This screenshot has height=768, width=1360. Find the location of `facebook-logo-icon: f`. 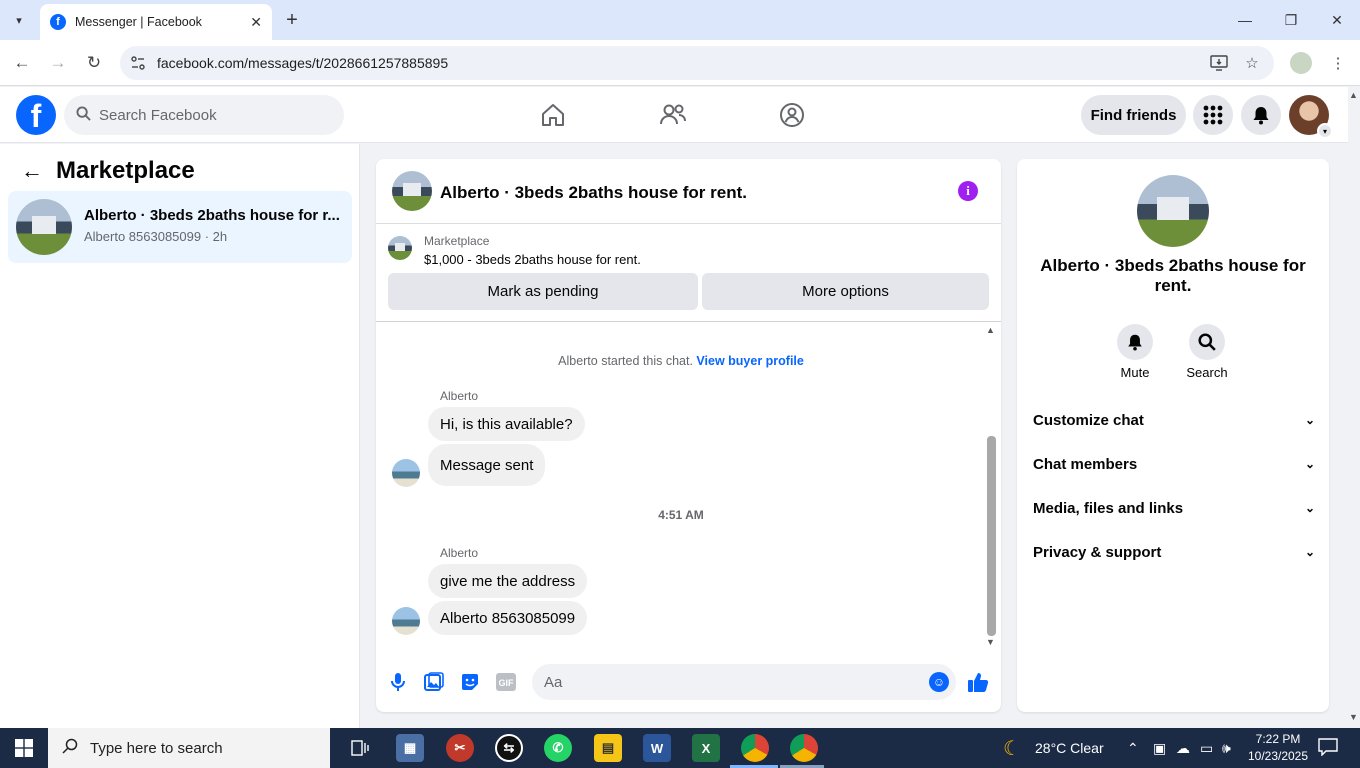

facebook-logo-icon: f is located at coordinates (36, 115).